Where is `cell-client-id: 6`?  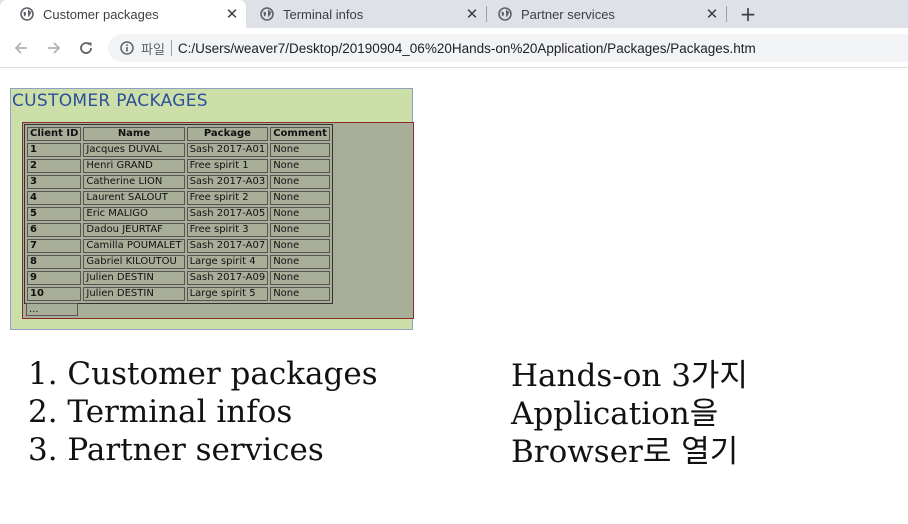 cell-client-id: 6 is located at coordinates (54, 230).